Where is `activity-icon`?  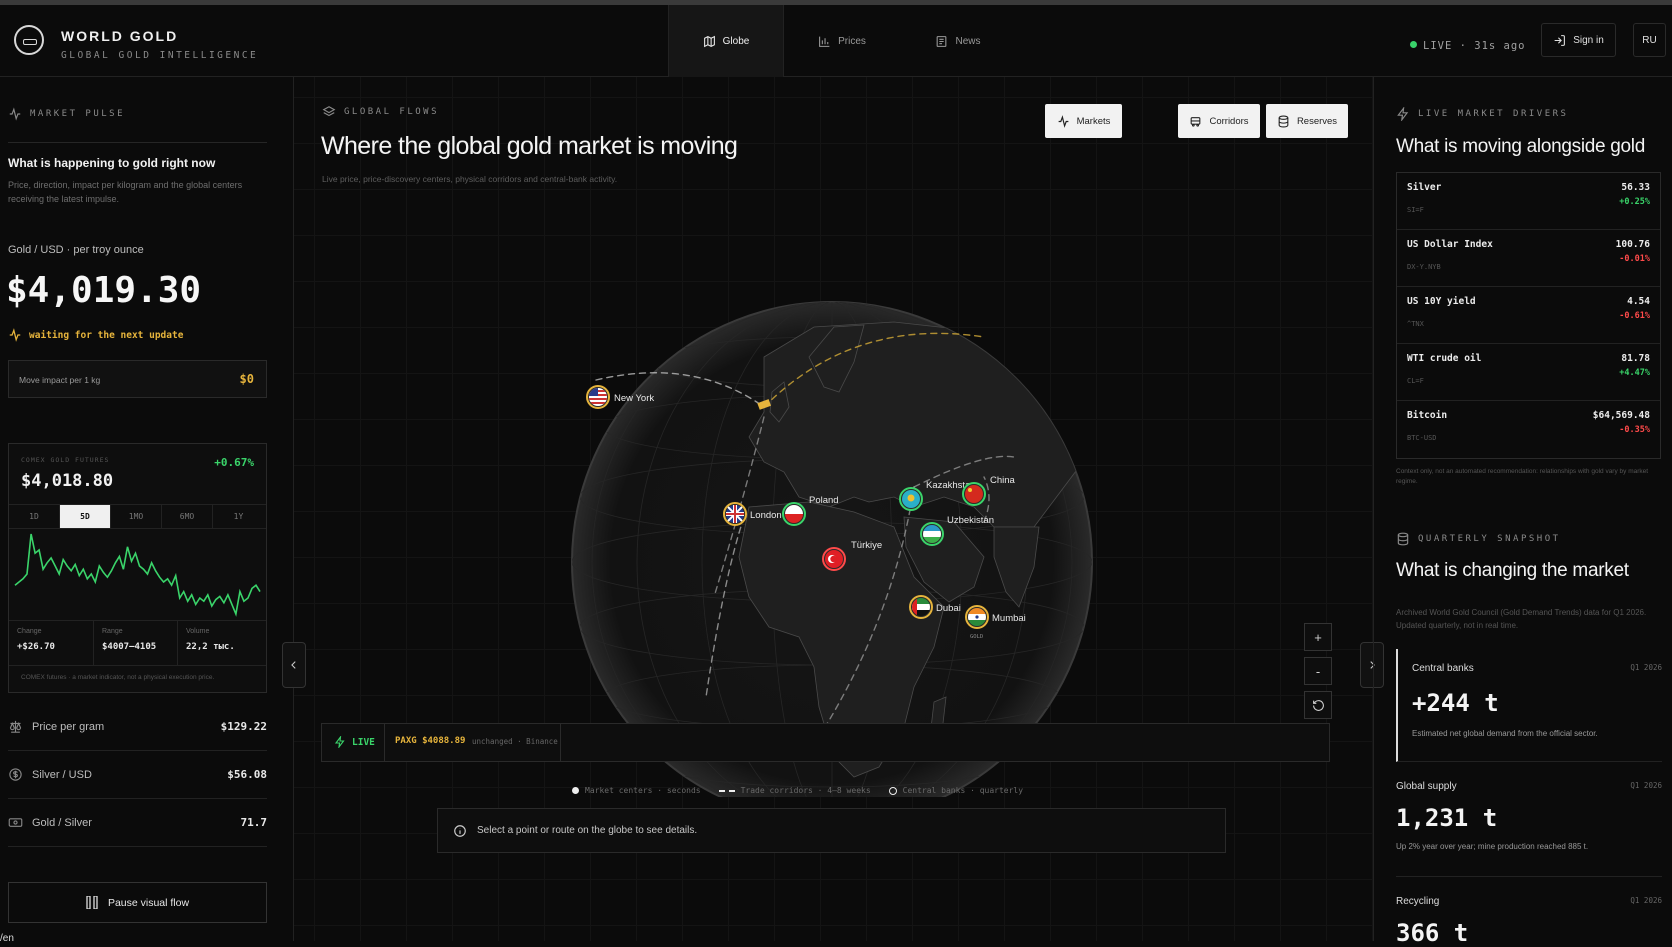
activity-icon is located at coordinates (1063, 121).